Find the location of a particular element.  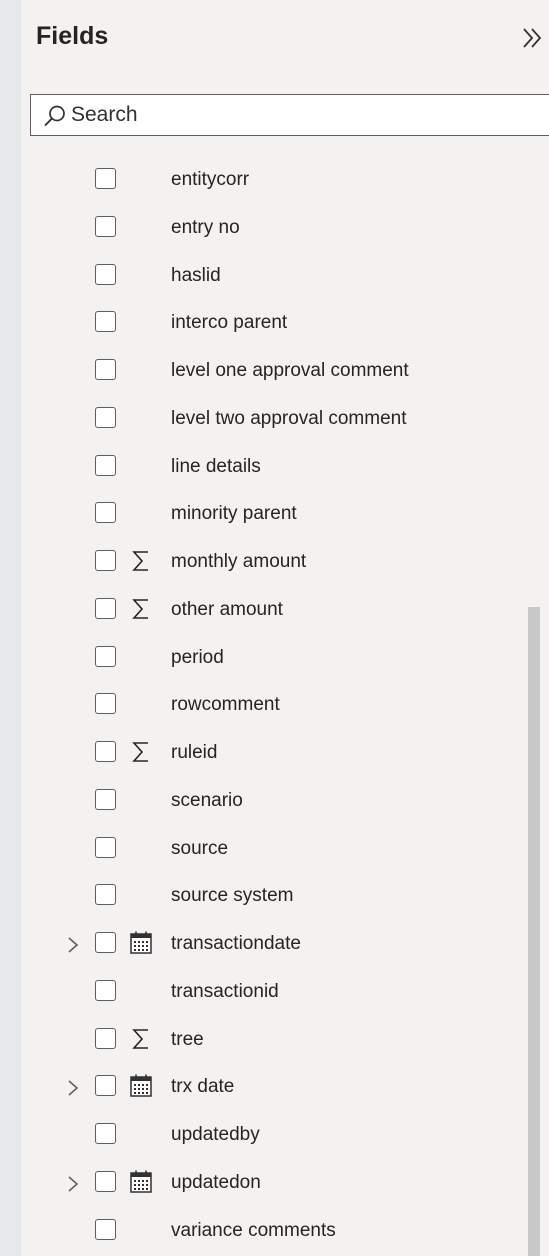

field-item: scenario is located at coordinates (274, 800).